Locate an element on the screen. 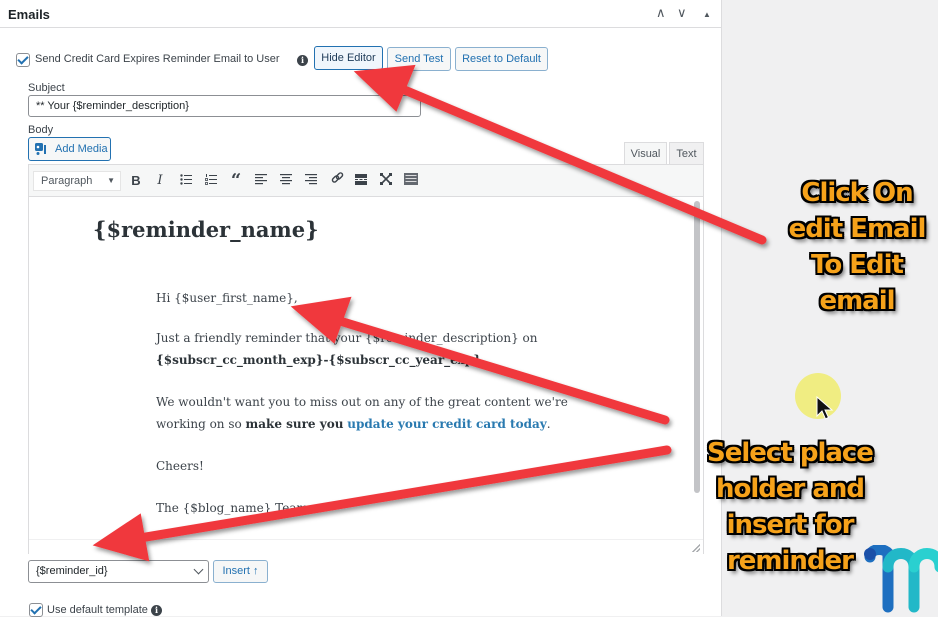 This screenshot has width=938, height=617. bulleted-list-icon is located at coordinates (186, 181).